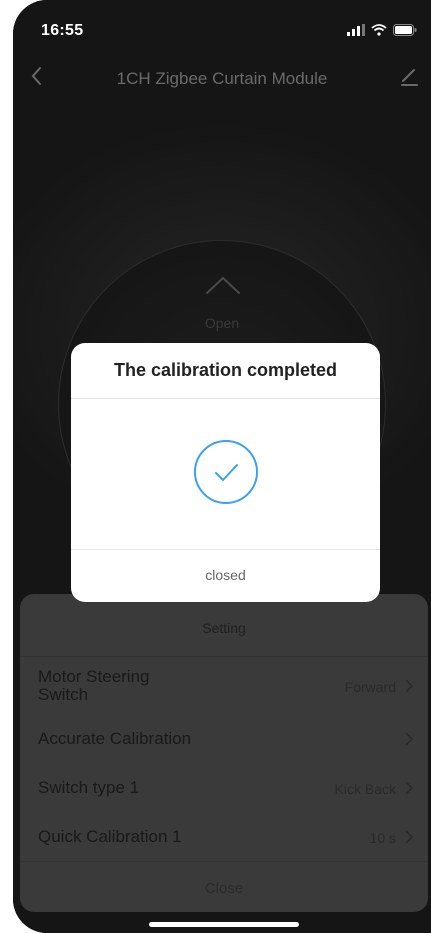  I want to click on setting-value: 10 s, so click(382, 838).